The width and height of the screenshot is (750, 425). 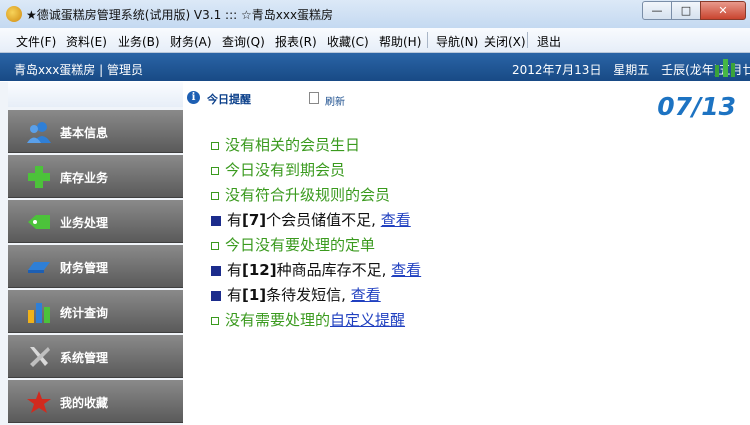 I want to click on close-button: ✕, so click(x=723, y=10).